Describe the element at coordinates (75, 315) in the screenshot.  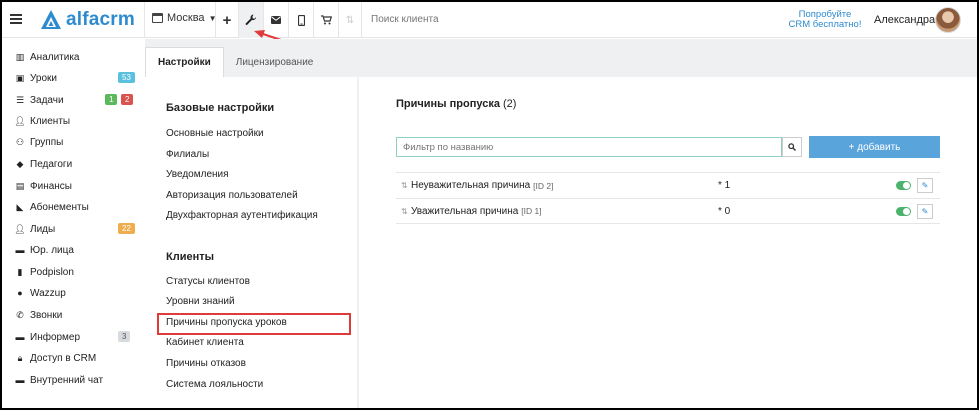
I see `sidebar-item-calls: ✆ Звонки` at that location.